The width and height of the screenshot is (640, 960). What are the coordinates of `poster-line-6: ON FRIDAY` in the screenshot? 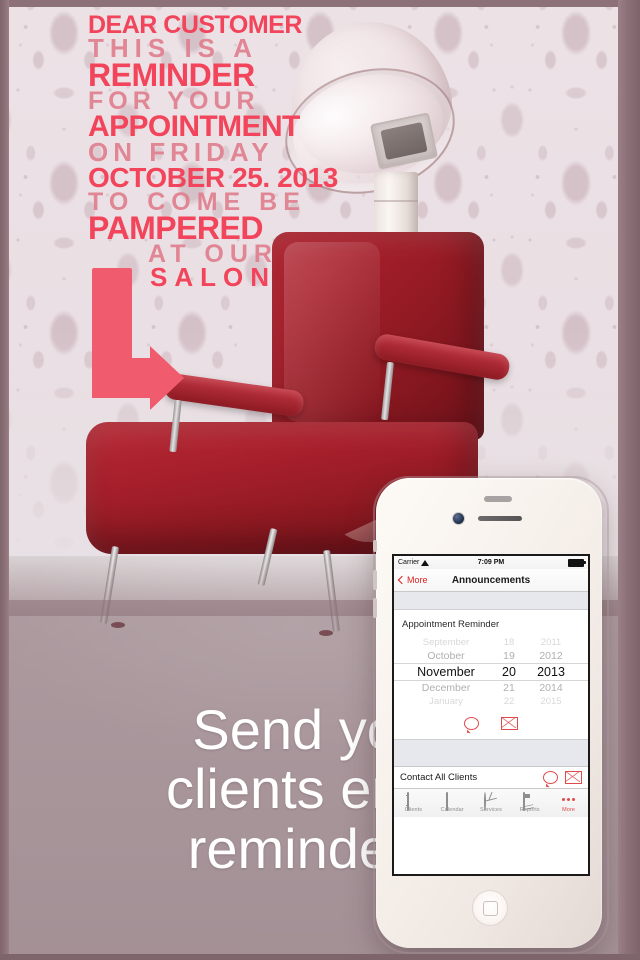 It's located at (181, 151).